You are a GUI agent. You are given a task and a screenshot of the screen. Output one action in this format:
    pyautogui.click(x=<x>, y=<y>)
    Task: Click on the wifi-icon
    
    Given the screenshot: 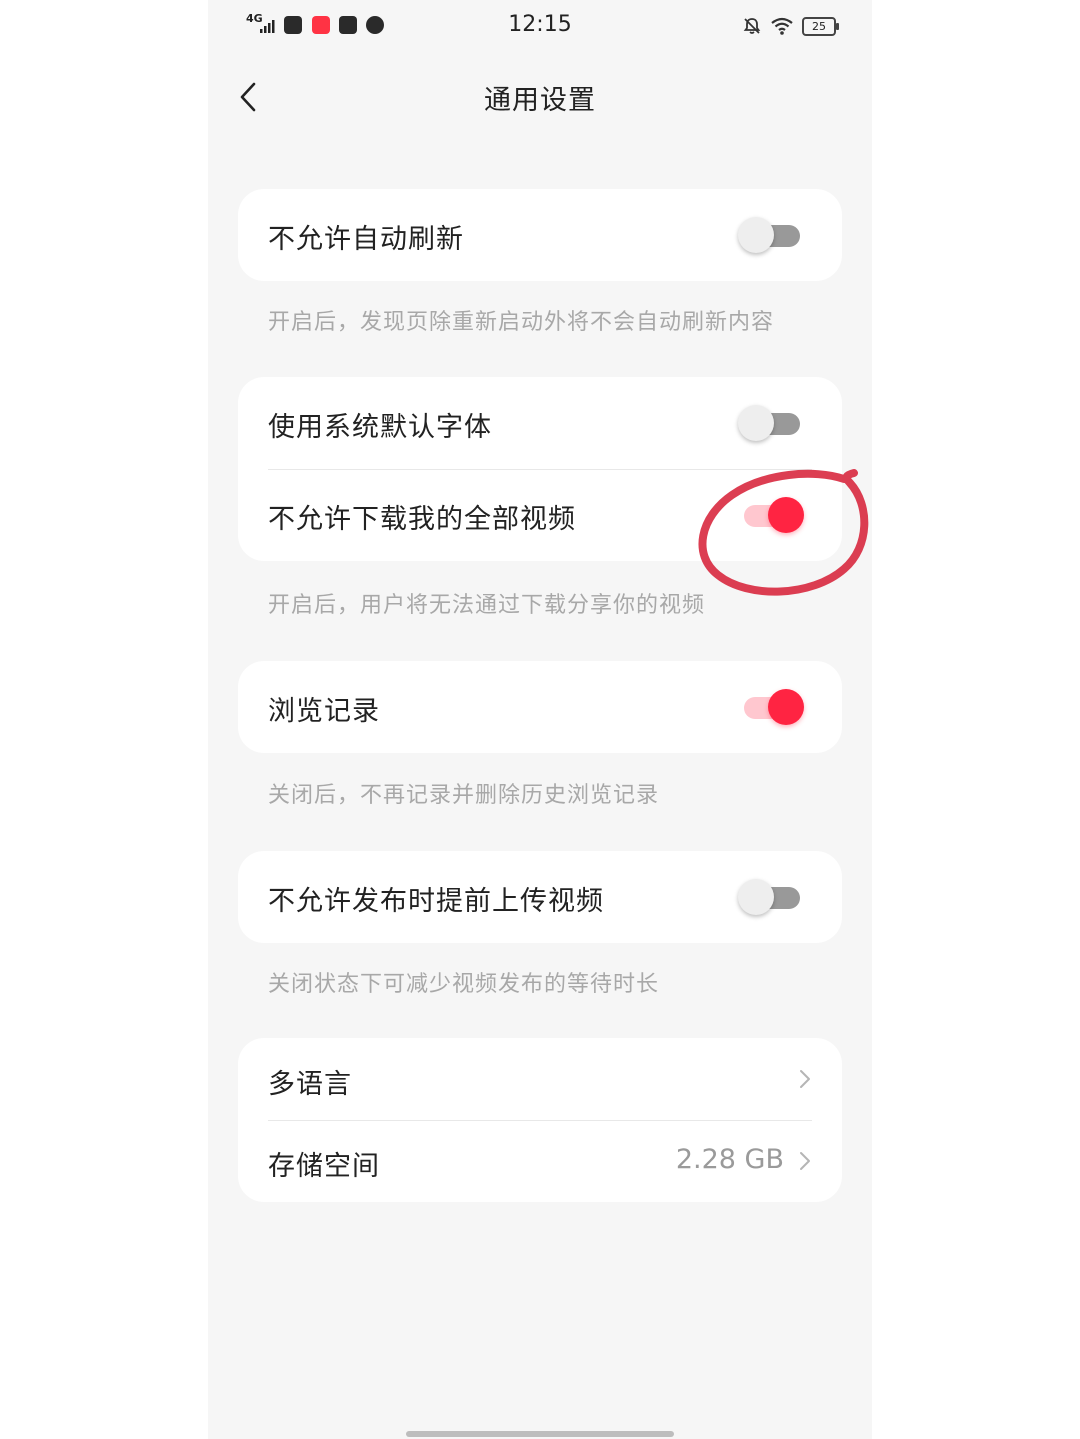 What is the action you would take?
    pyautogui.click(x=782, y=26)
    